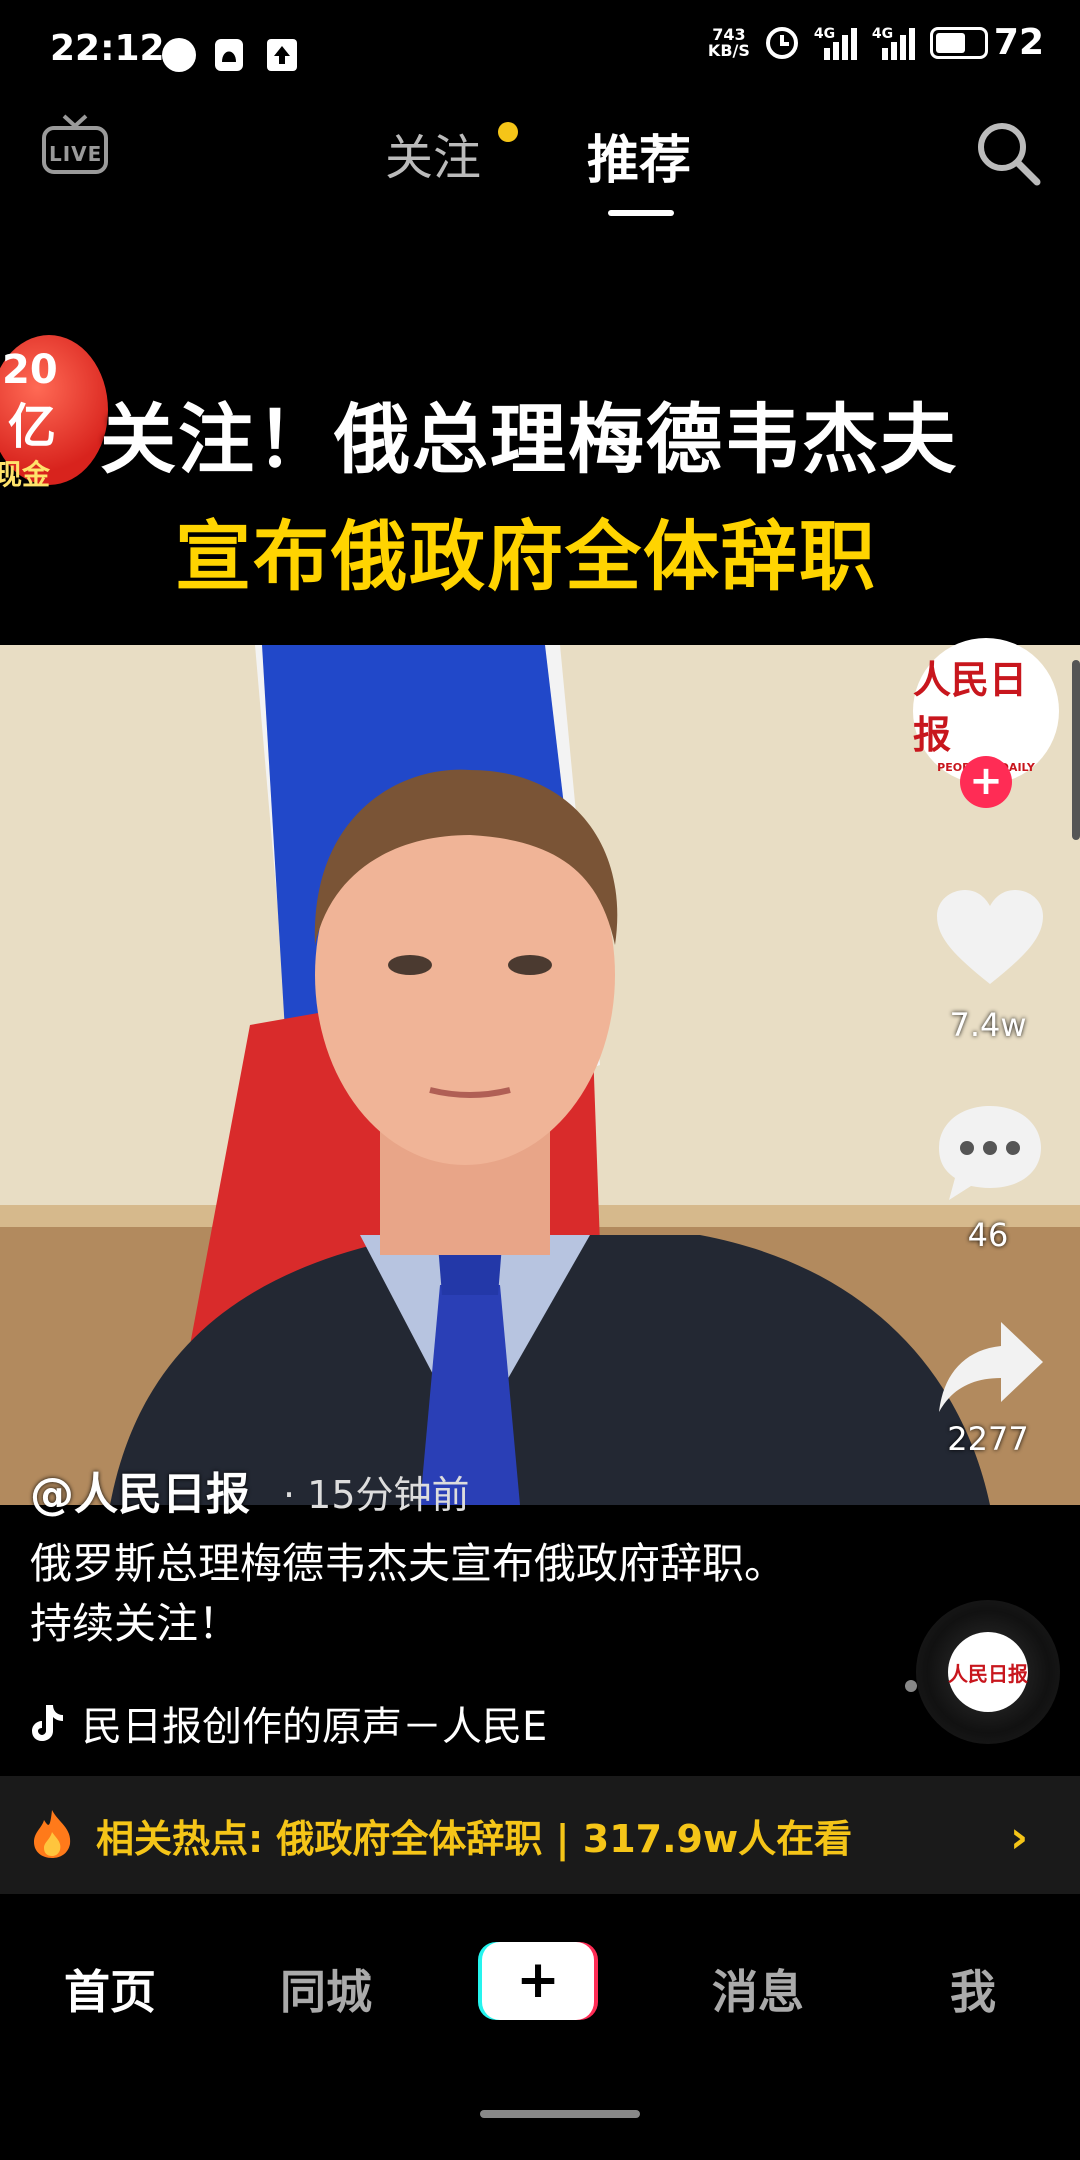 Image resolution: width=1080 pixels, height=2160 pixels. What do you see at coordinates (950, 42) in the screenshot?
I see `battery-fill` at bounding box center [950, 42].